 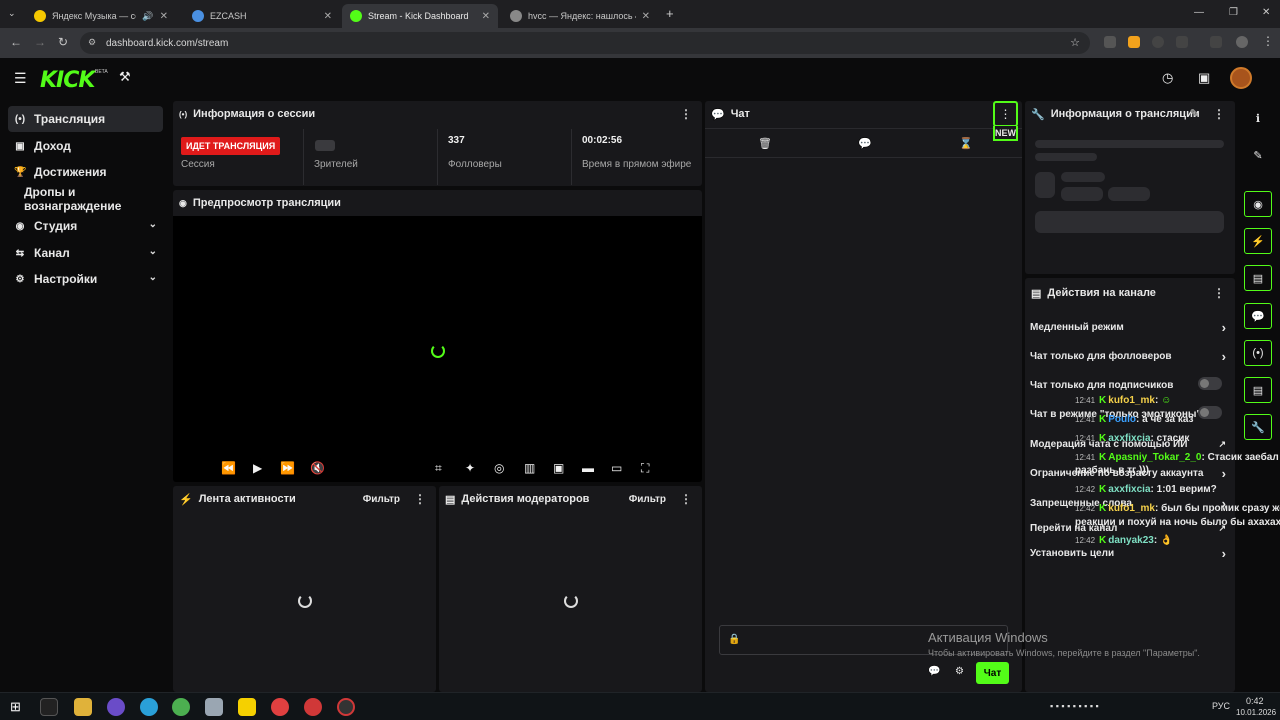 What do you see at coordinates (15, 707) in the screenshot?
I see `windows-start-icon: ⊞` at bounding box center [15, 707].